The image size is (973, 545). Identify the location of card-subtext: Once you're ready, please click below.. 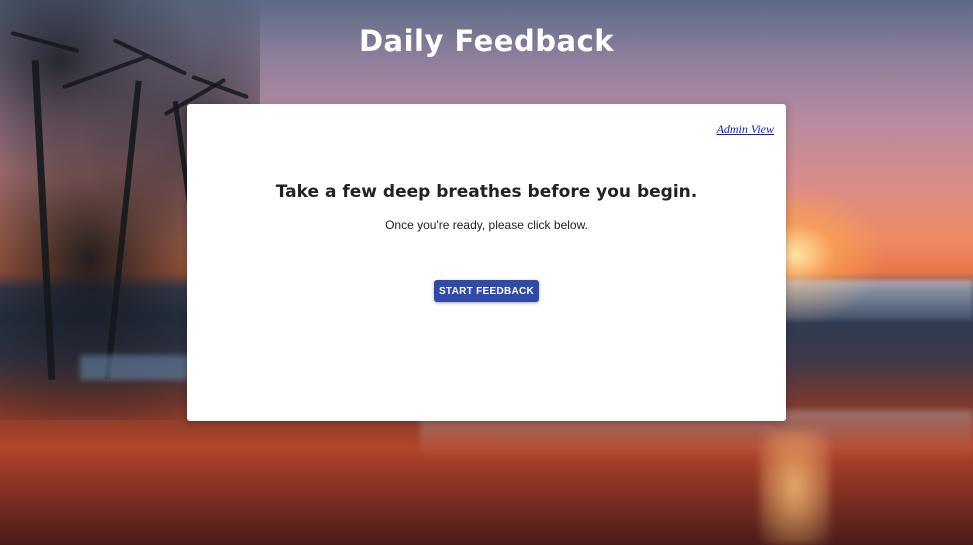
(486, 225).